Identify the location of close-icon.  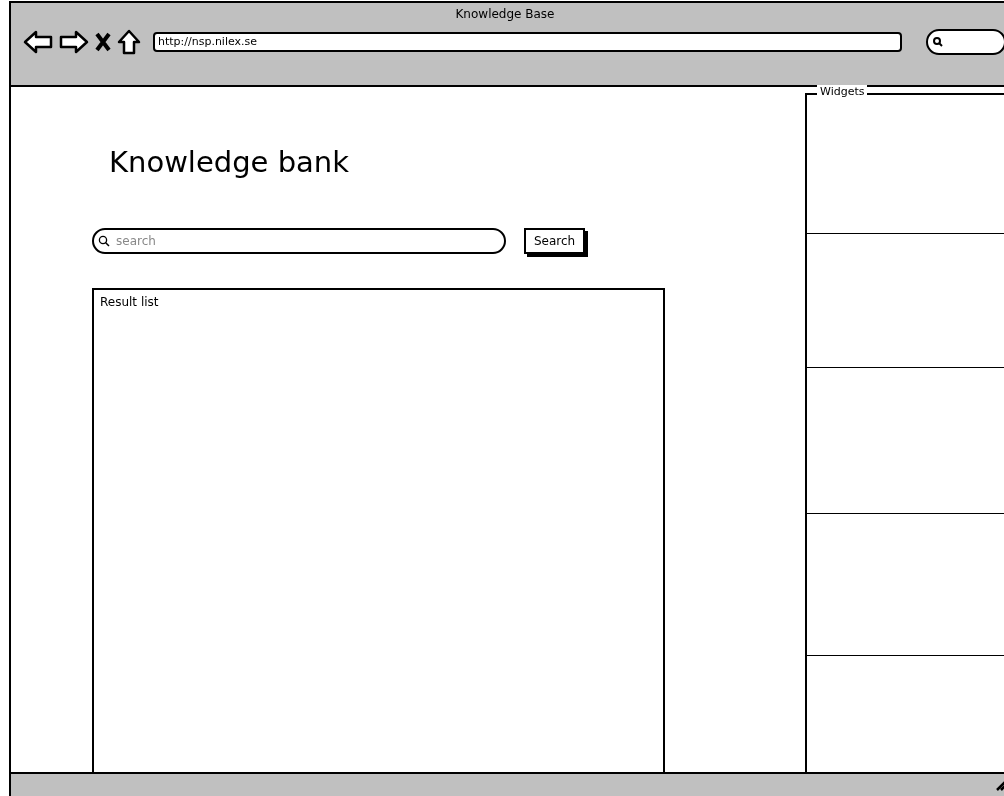
(103, 42).